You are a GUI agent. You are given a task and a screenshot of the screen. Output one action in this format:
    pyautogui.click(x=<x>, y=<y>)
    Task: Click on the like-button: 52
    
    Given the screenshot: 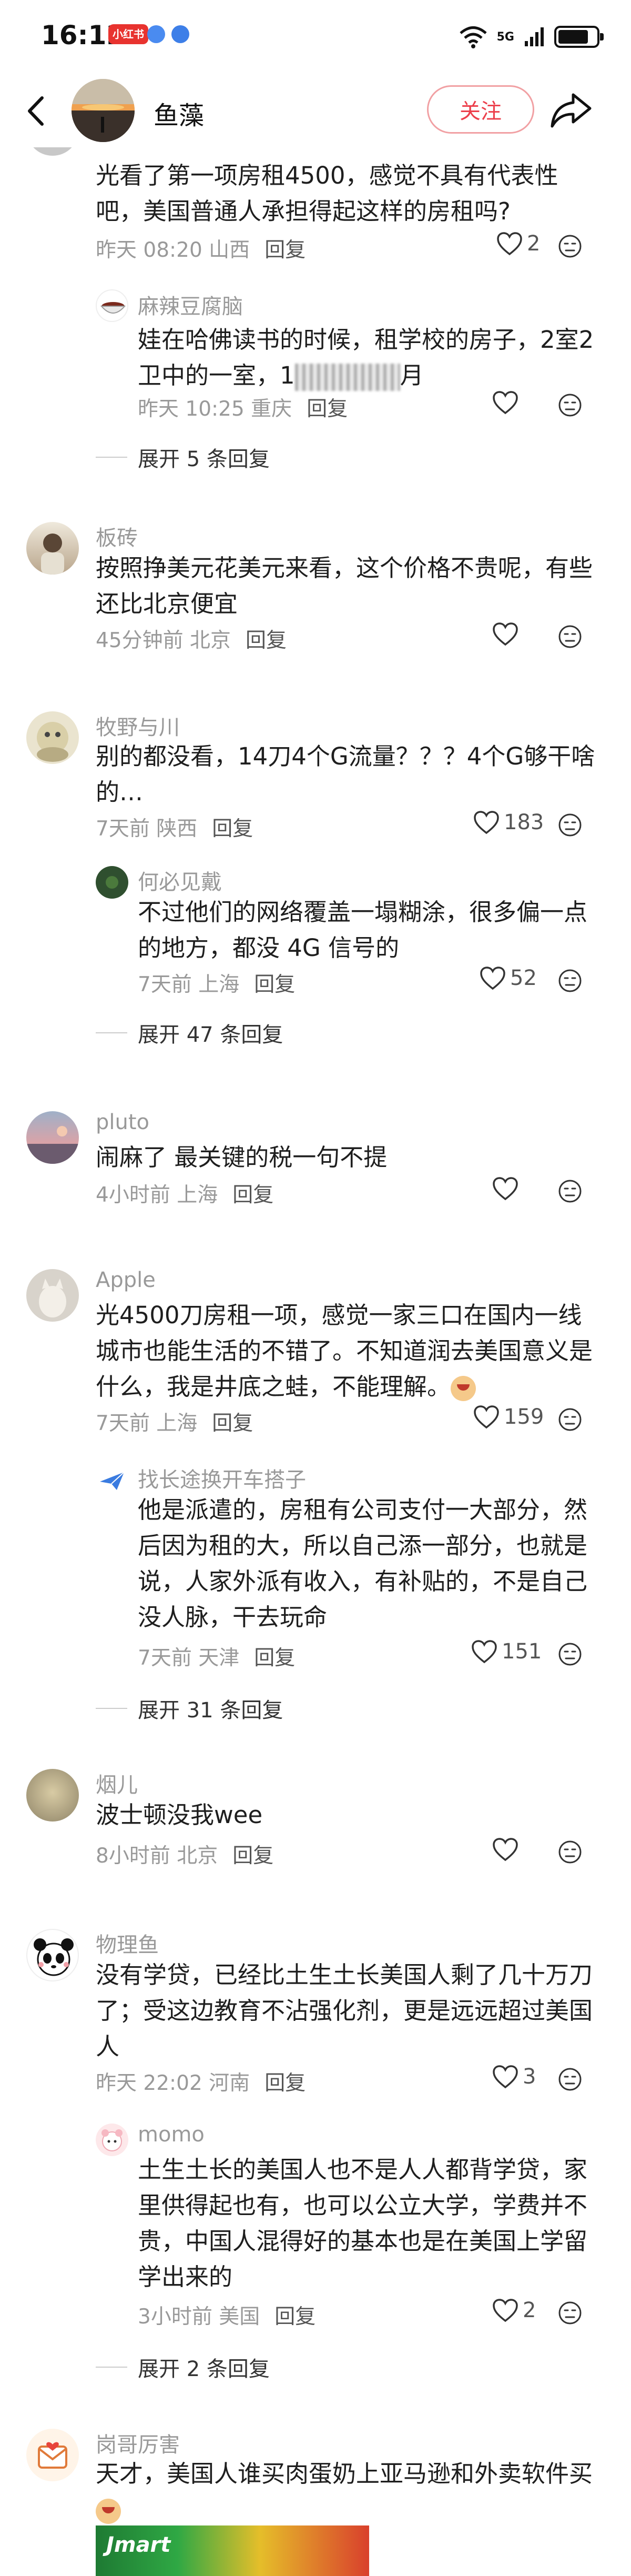 What is the action you would take?
    pyautogui.click(x=508, y=978)
    